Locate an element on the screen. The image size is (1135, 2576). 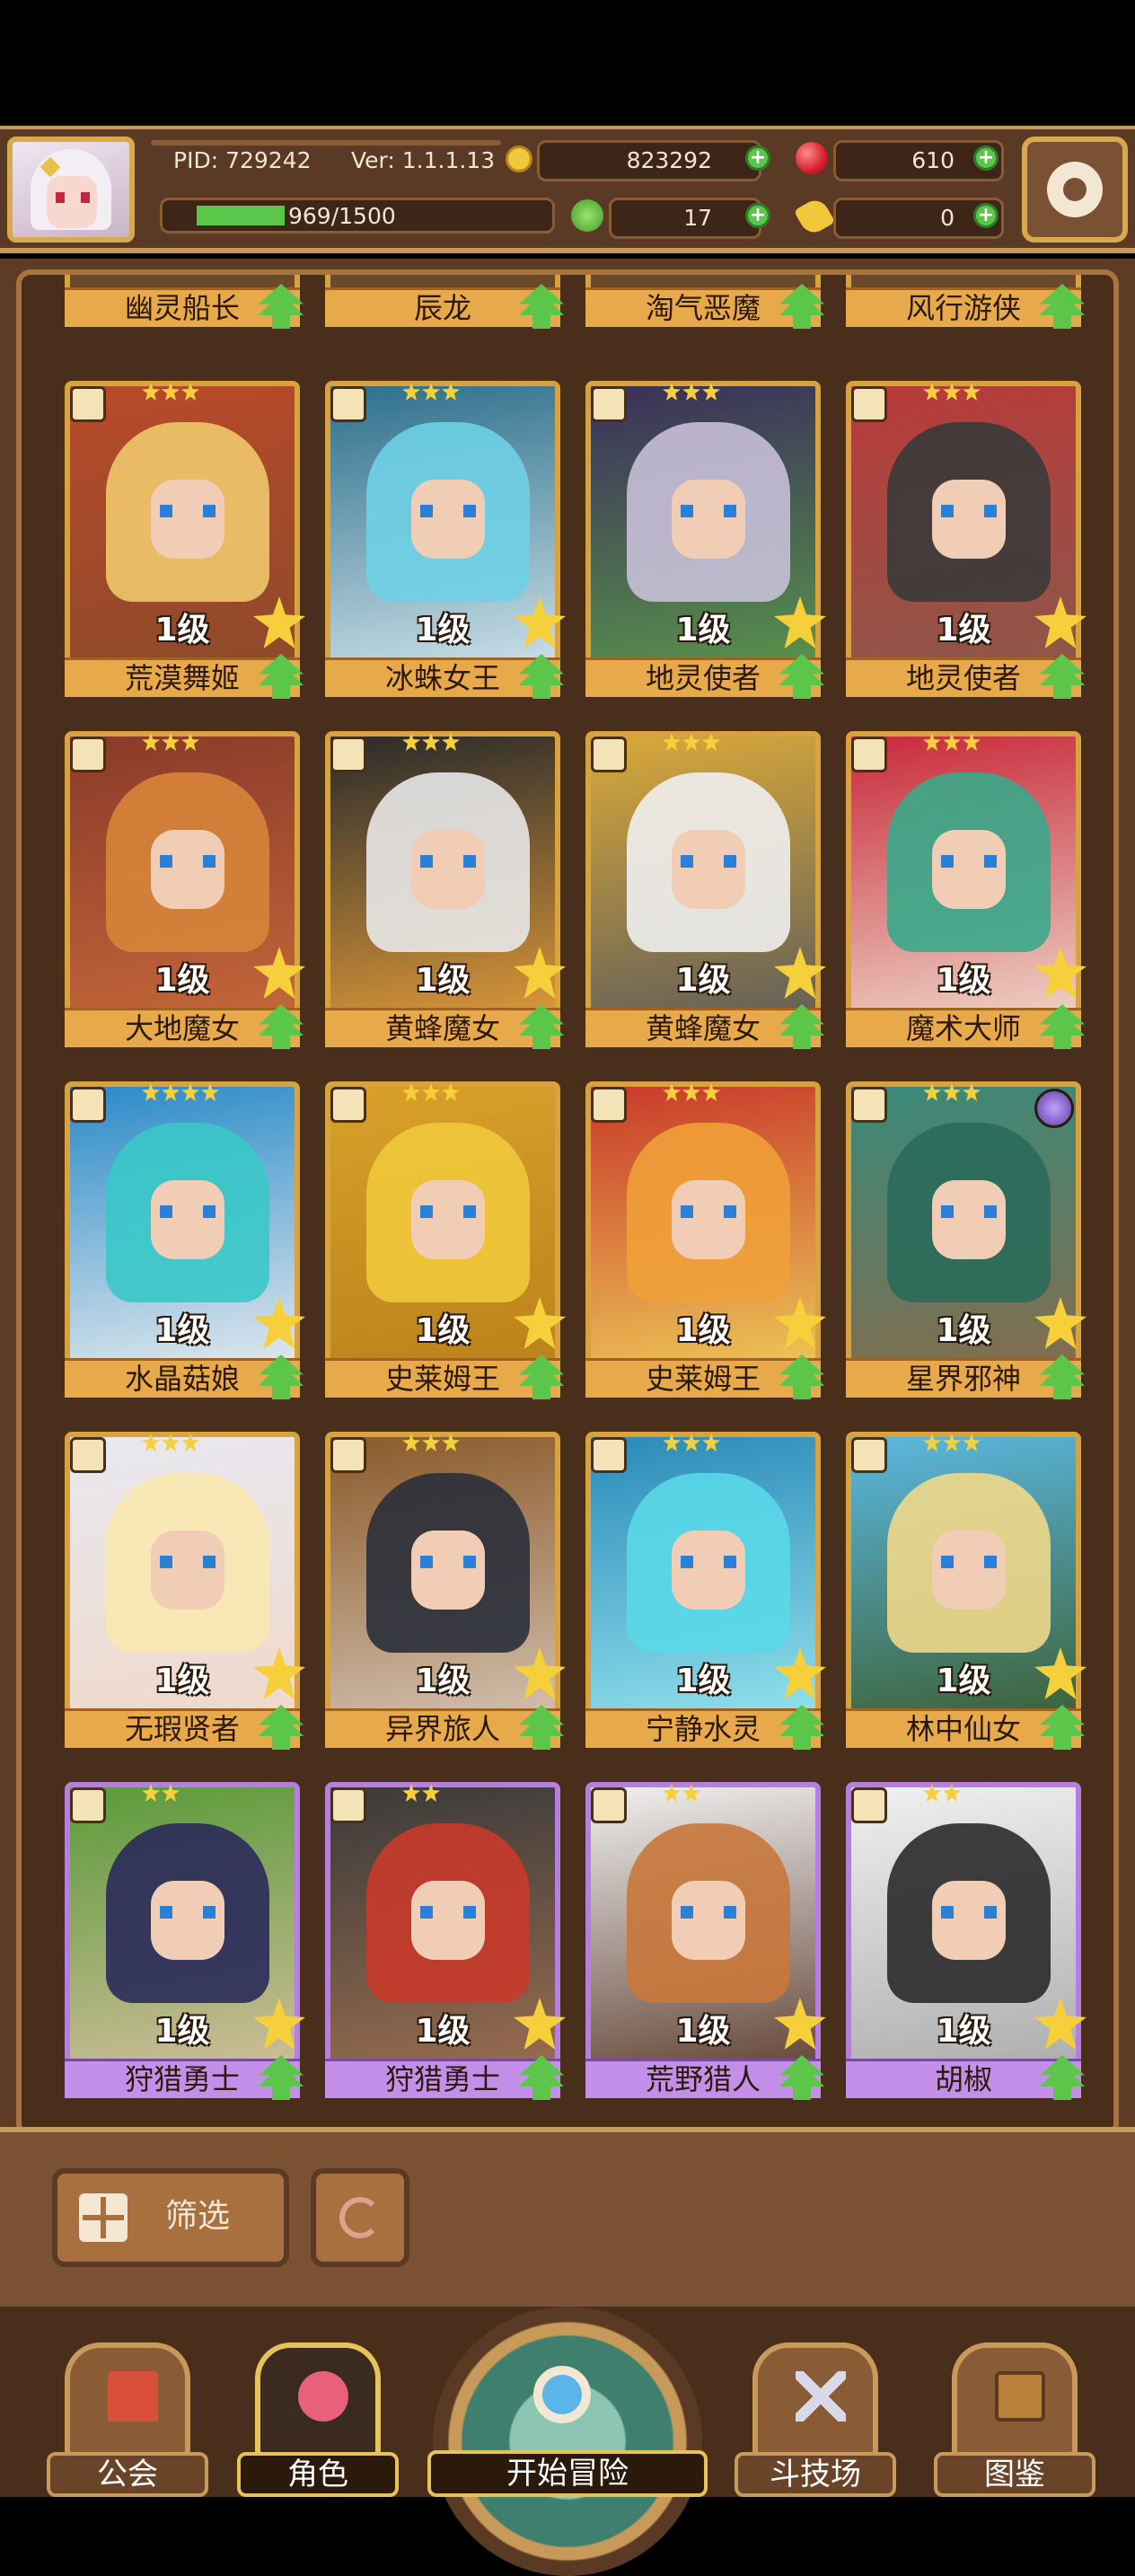
nav-arena: 斗技场 is located at coordinates (815, 2419).